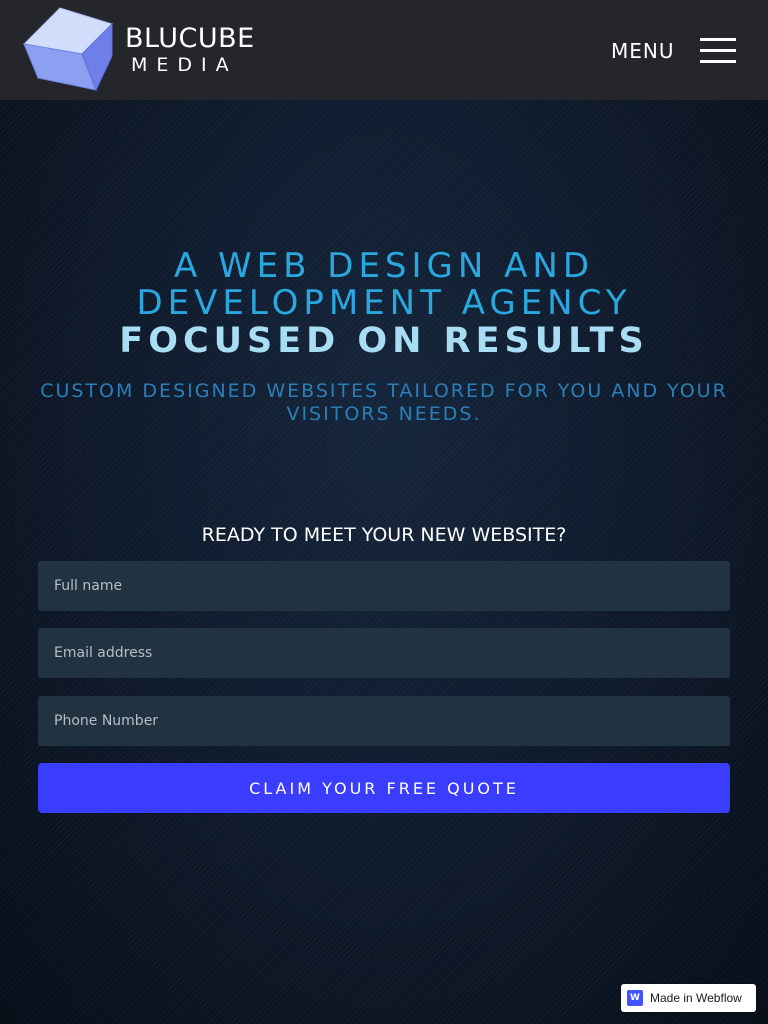 Image resolution: width=768 pixels, height=1024 pixels. Describe the element at coordinates (190, 39) in the screenshot. I see `brand-name: BLUCUBE` at that location.